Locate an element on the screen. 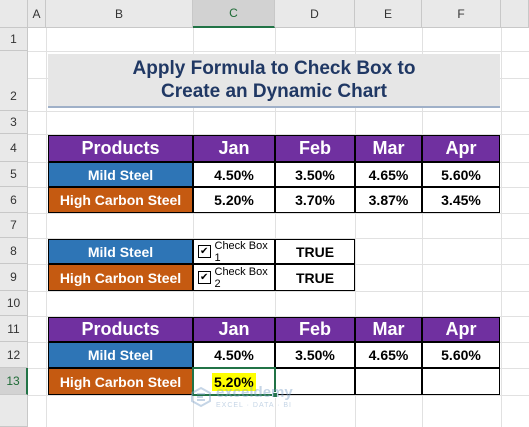  row-header-6: 6 is located at coordinates (14, 200).